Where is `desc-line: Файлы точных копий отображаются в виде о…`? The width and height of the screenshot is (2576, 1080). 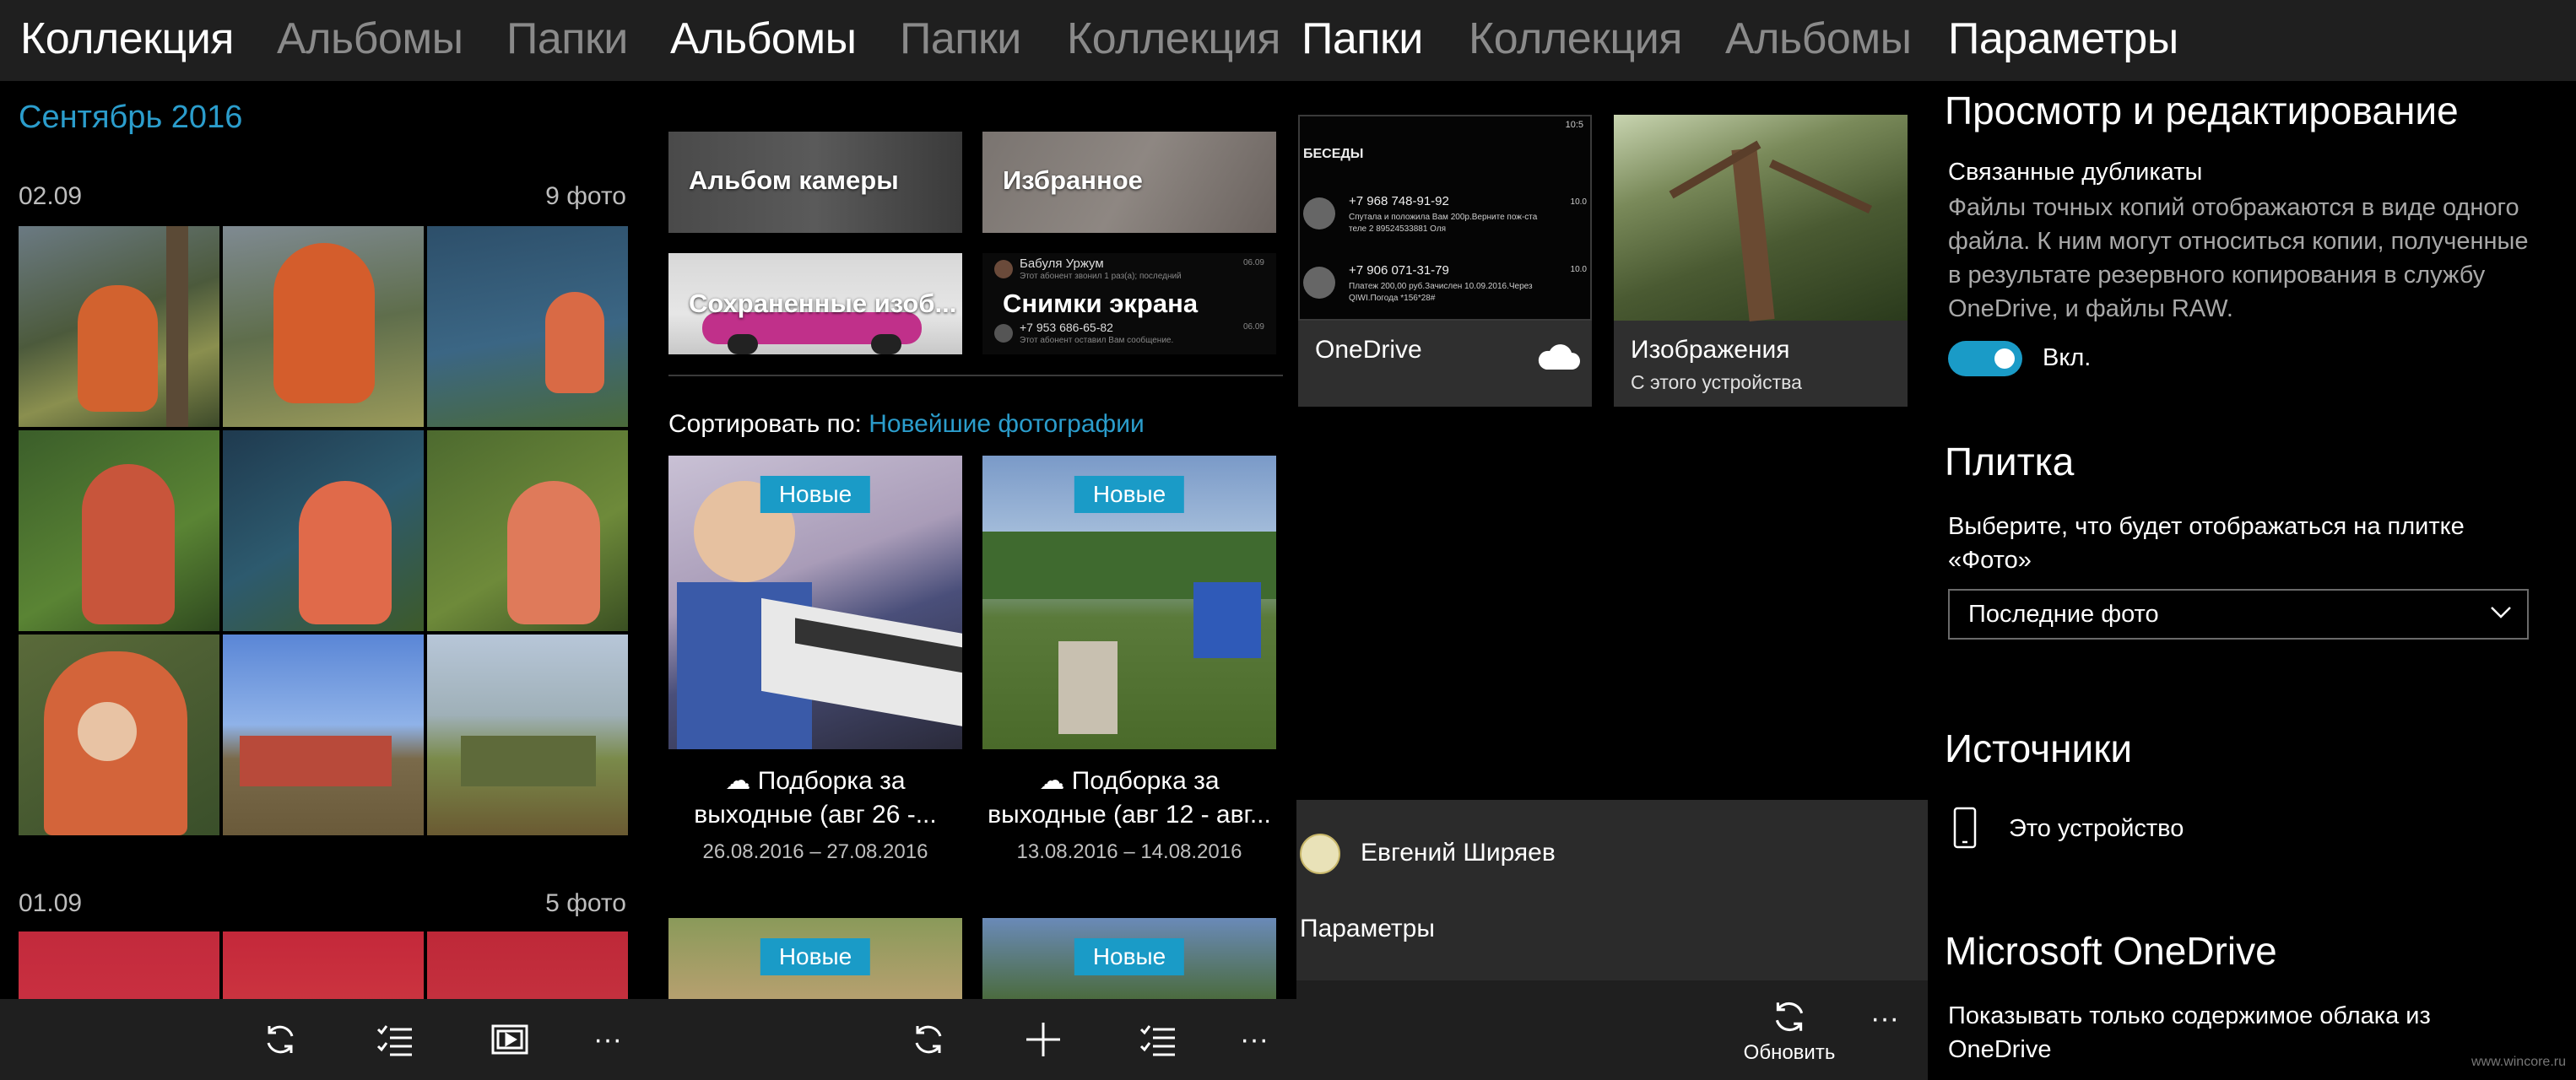 desc-line: Файлы точных копий отображаются в виде о… is located at coordinates (2233, 207).